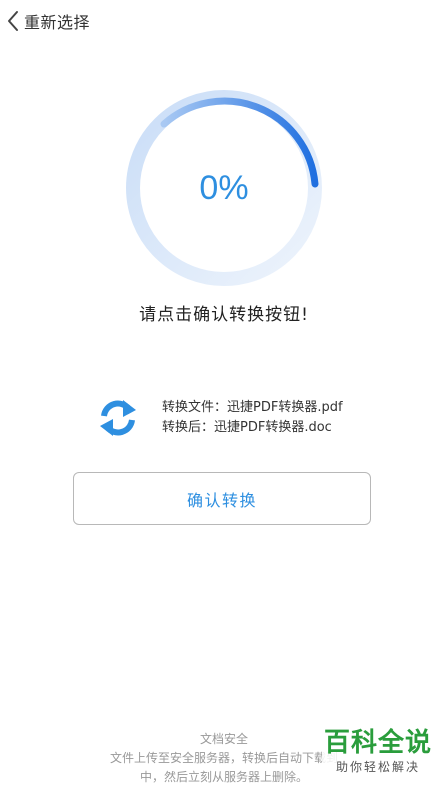  Describe the element at coordinates (224, 315) in the screenshot. I see `status-prompt: 请点击确认转换按钮!` at that location.